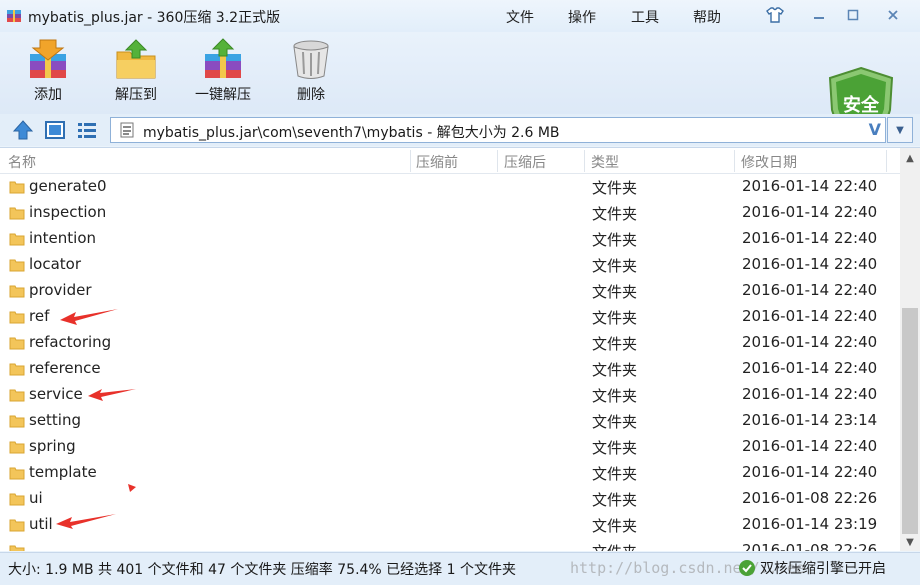 The width and height of the screenshot is (920, 585). What do you see at coordinates (68, 212) in the screenshot?
I see `file-name: inspection` at bounding box center [68, 212].